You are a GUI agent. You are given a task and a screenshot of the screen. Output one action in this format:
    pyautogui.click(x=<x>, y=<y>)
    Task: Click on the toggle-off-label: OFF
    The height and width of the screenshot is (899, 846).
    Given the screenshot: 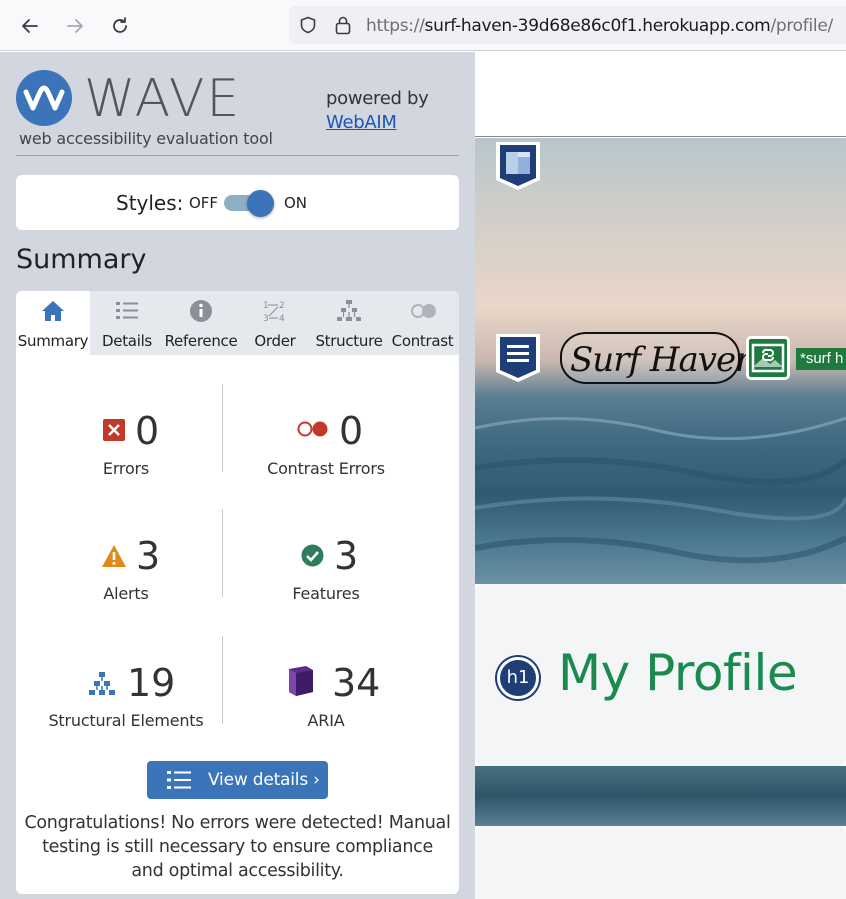 What is the action you would take?
    pyautogui.click(x=204, y=203)
    